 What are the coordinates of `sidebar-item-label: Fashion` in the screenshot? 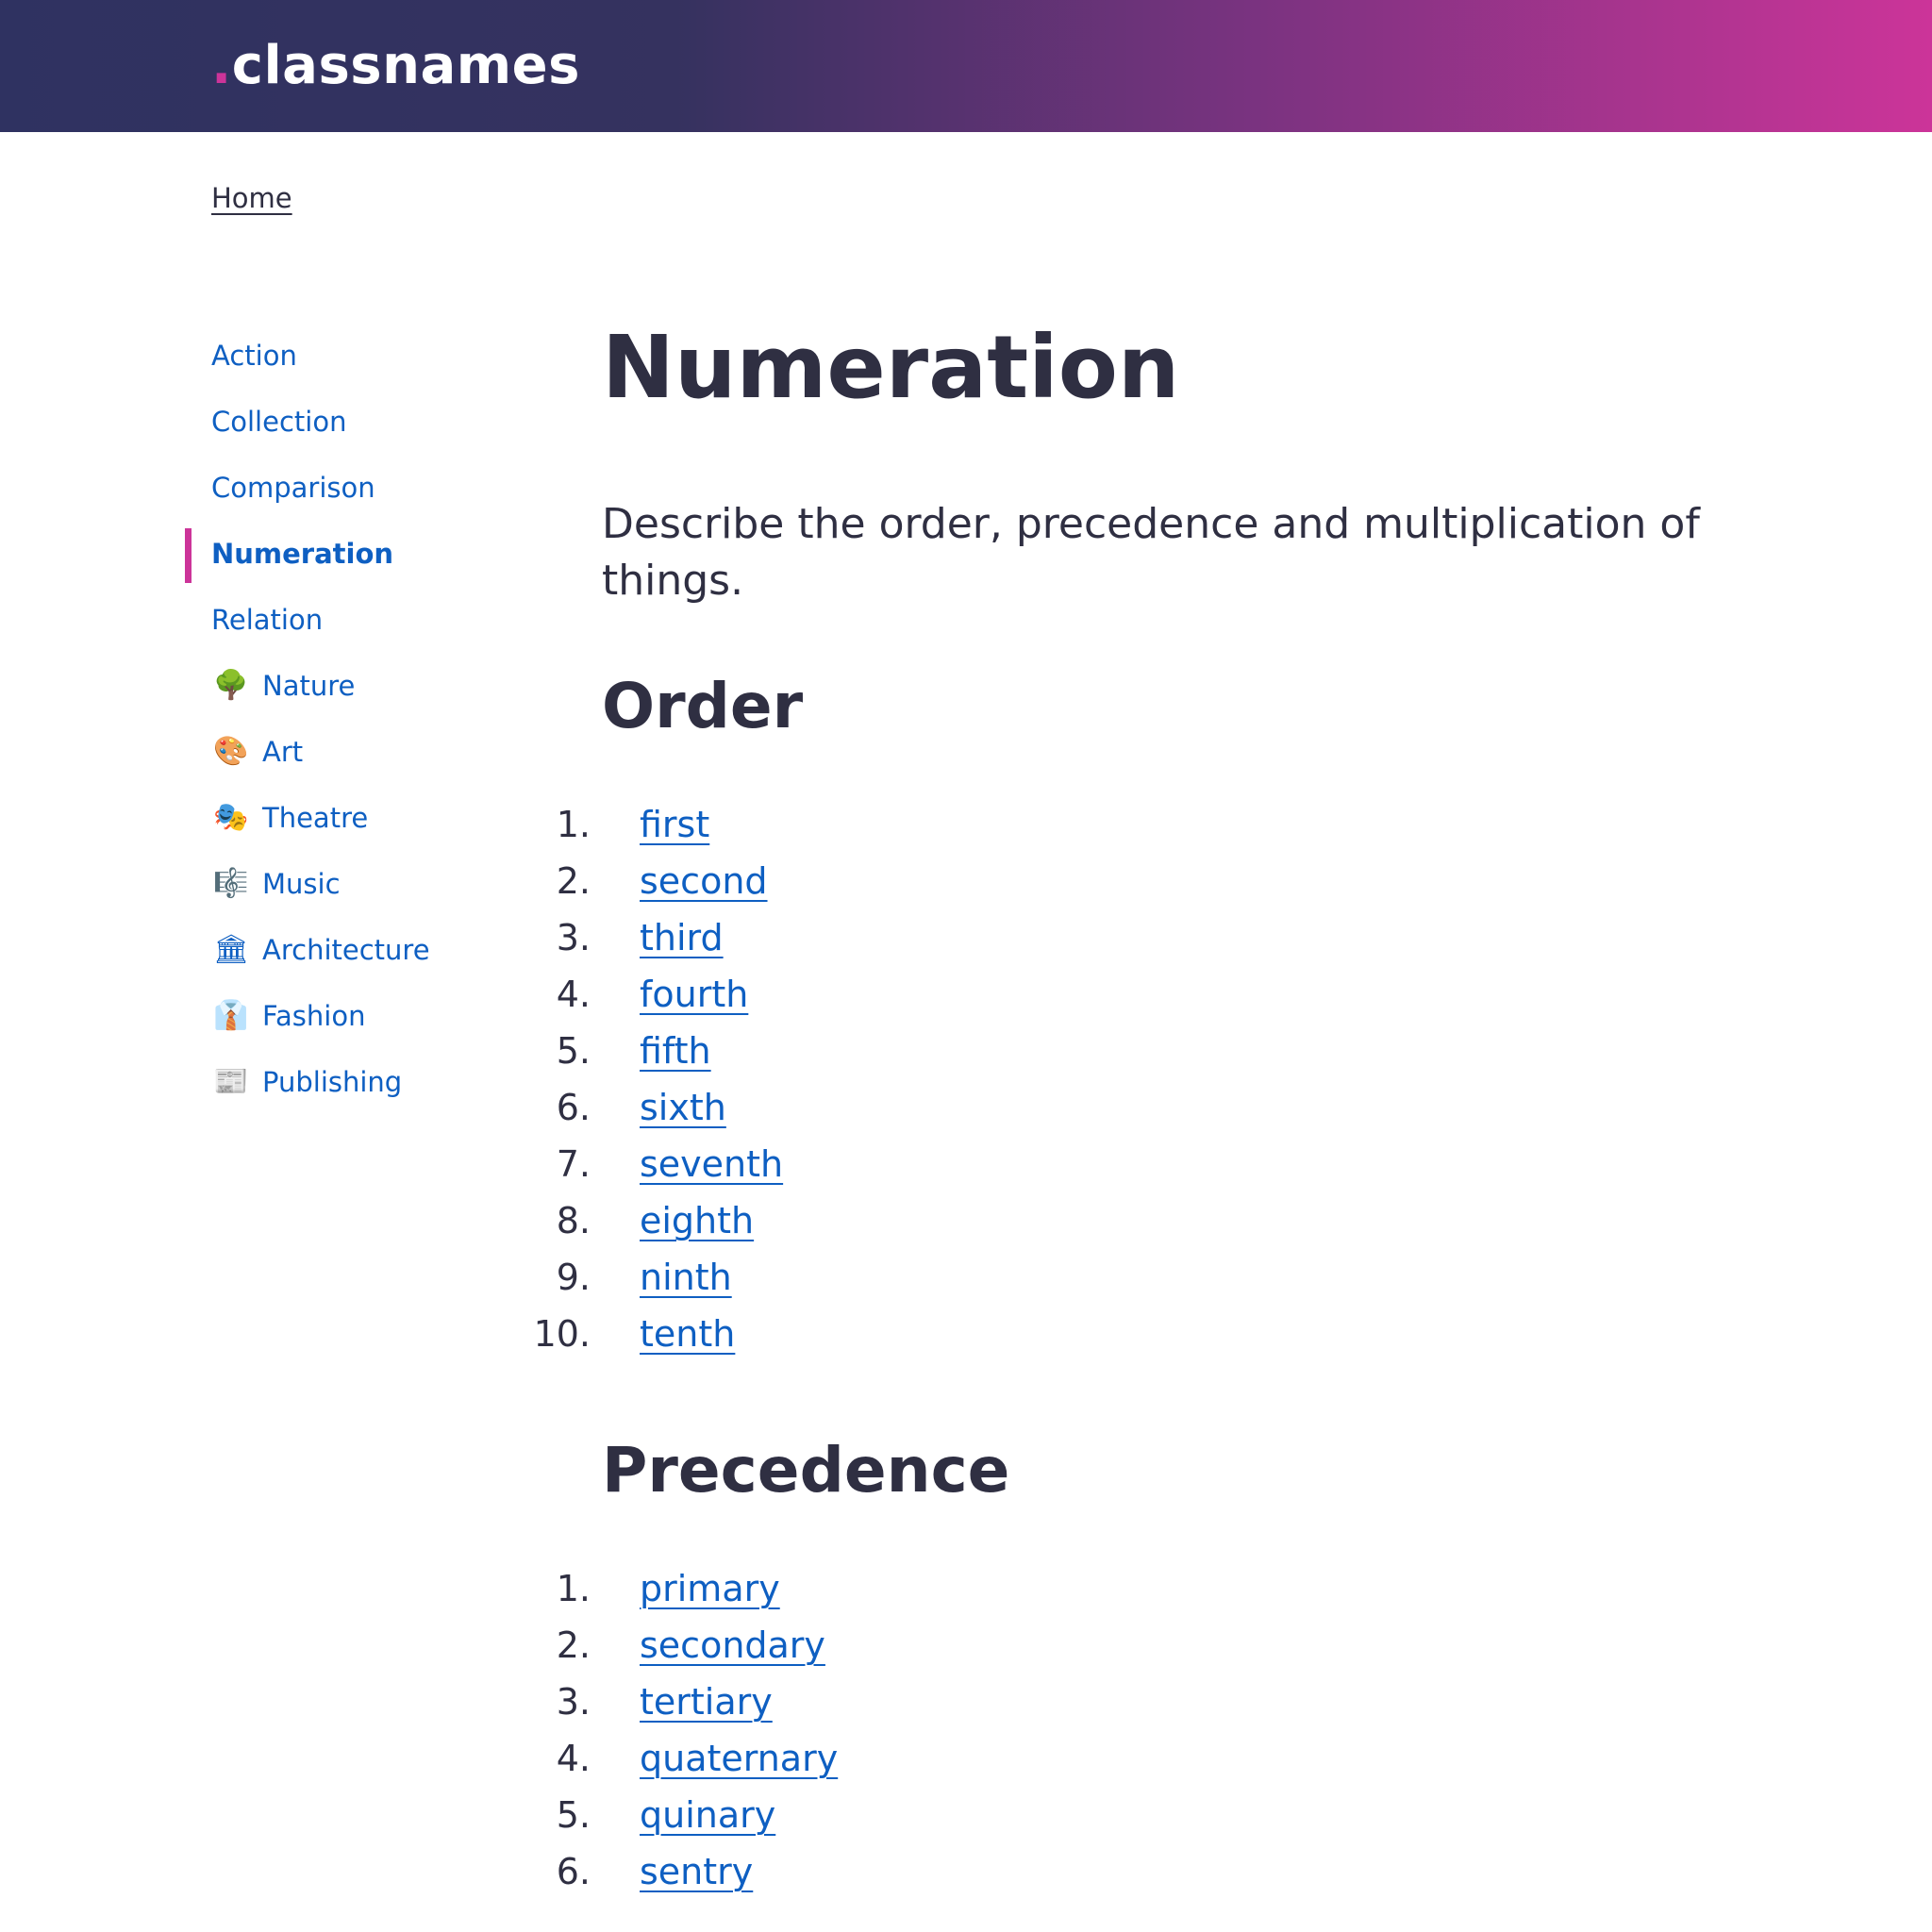 It's located at (314, 1016).